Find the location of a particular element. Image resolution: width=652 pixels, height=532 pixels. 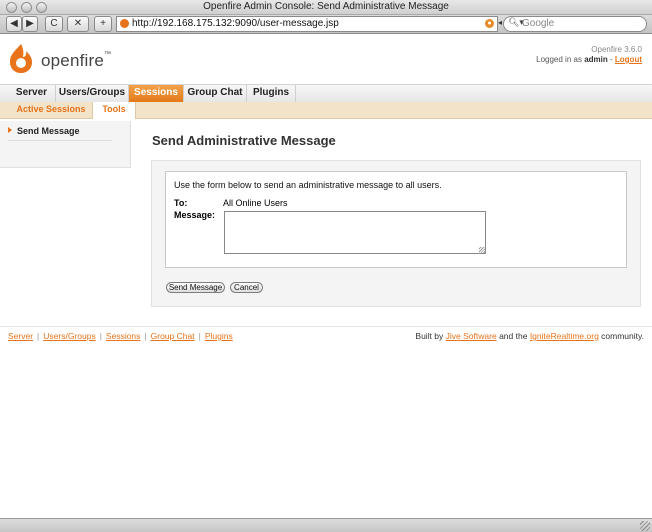

sidebar-item-label: Send Message is located at coordinates (48, 131).